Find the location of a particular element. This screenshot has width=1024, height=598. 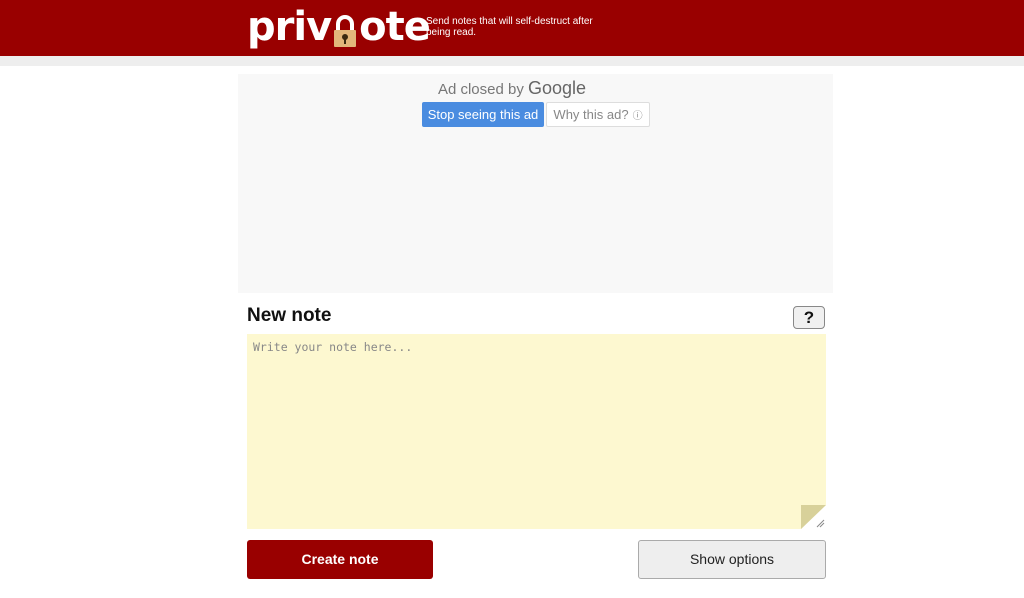

header-divider is located at coordinates (512, 61).